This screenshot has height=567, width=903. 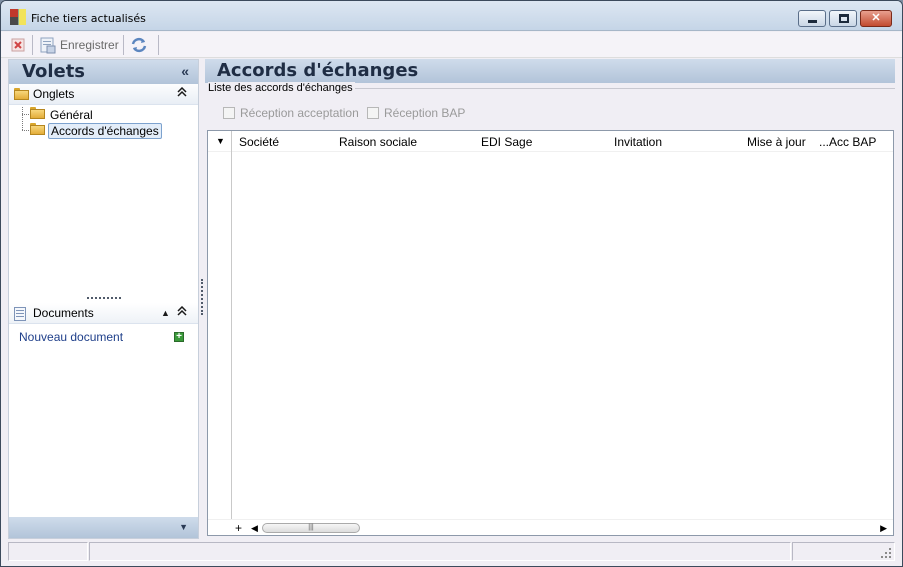 I want to click on title-bar: Fiche tiers actualisés ✕, so click(x=451, y=16).